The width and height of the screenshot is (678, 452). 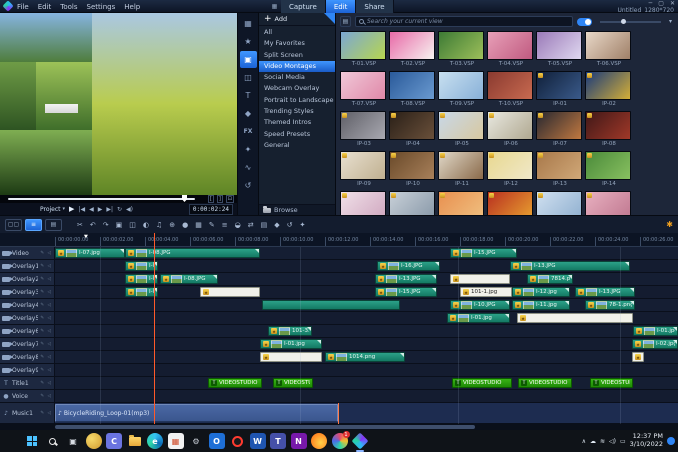 What do you see at coordinates (27, 331) in the screenshot?
I see `track-header-overlay6: Overlay6 ✎ ◁` at bounding box center [27, 331].